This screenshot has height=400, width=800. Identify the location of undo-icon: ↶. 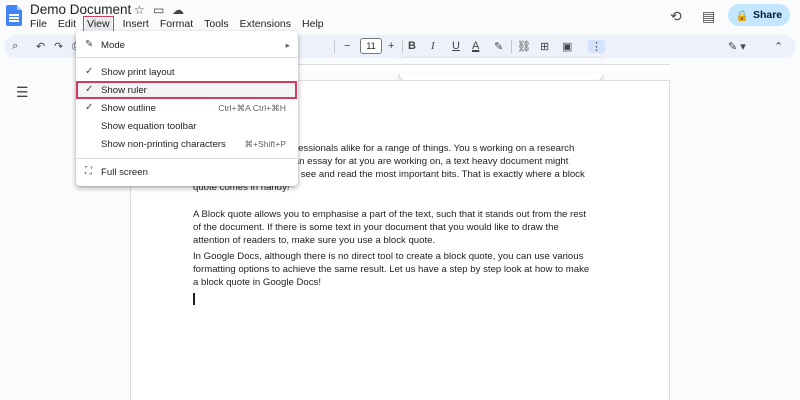
(40, 46).